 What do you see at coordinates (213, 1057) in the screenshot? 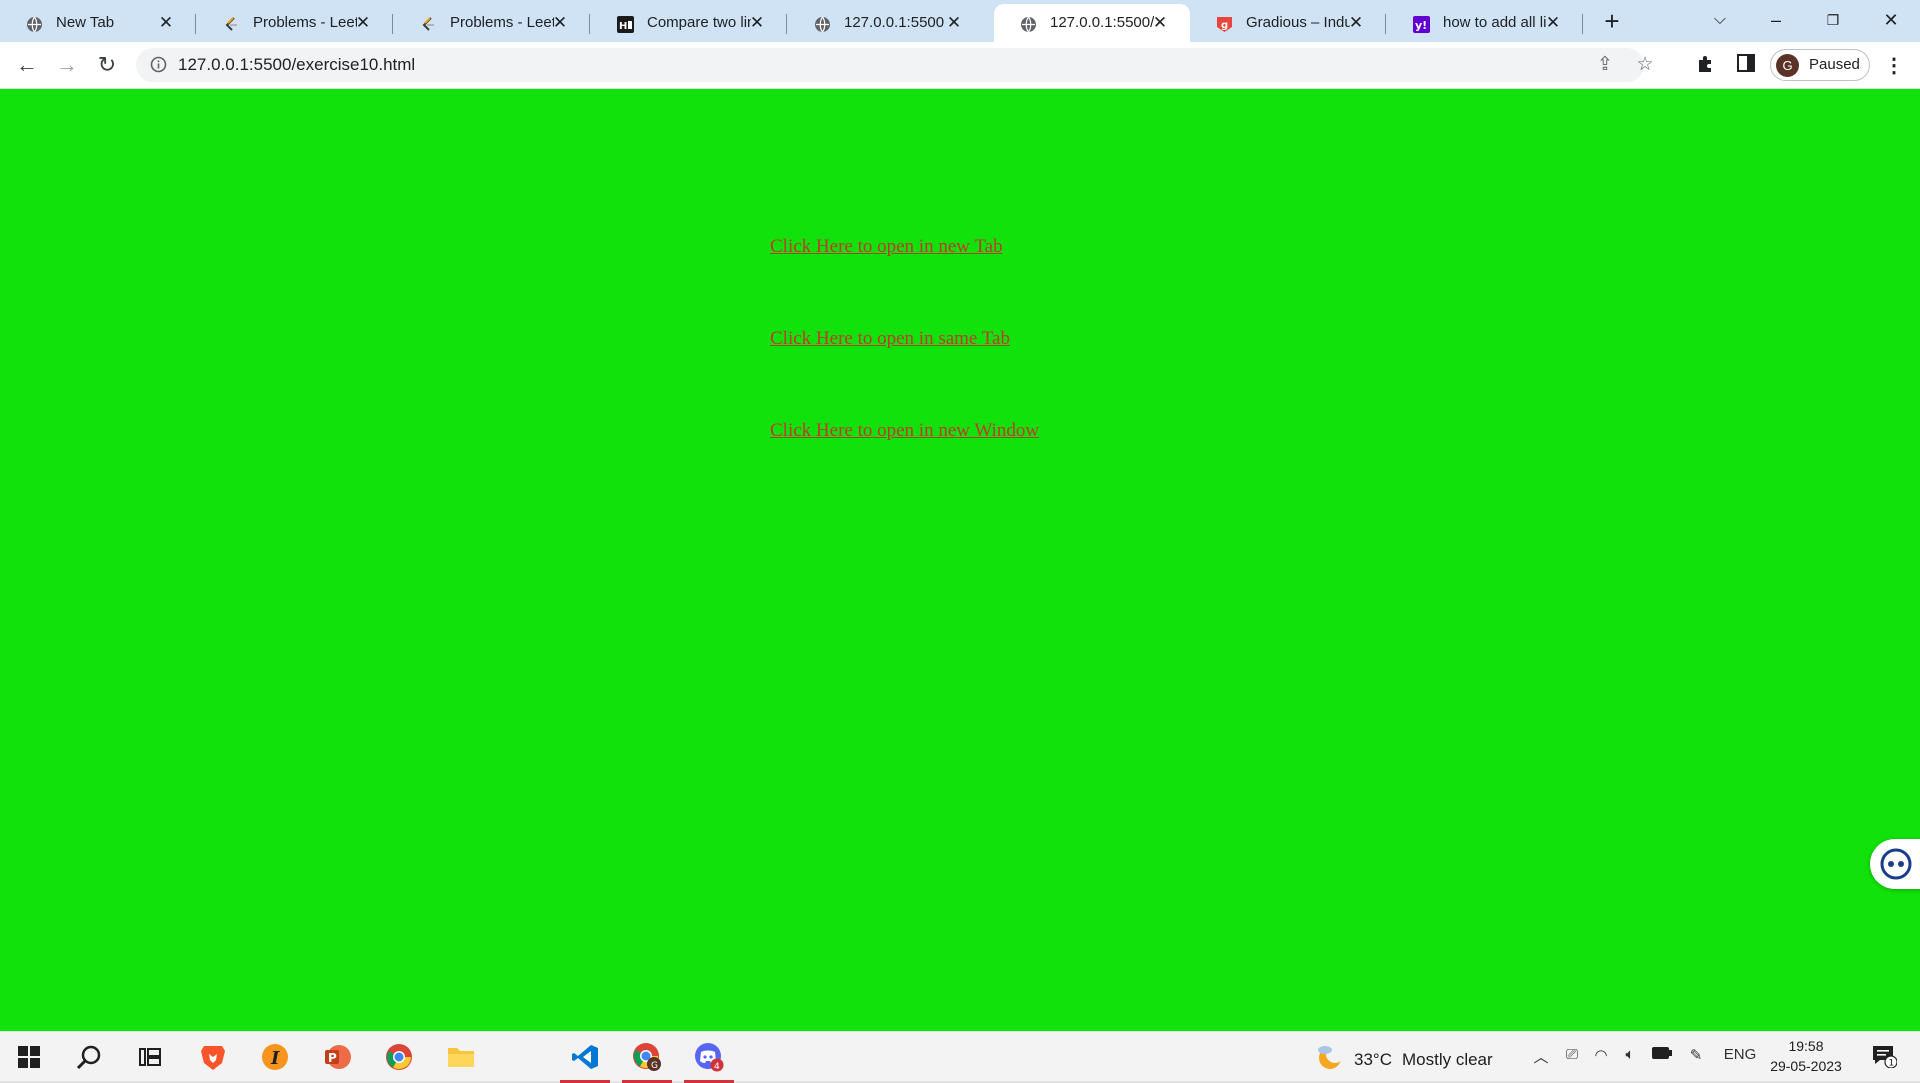
I see `brave-browser-icon` at bounding box center [213, 1057].